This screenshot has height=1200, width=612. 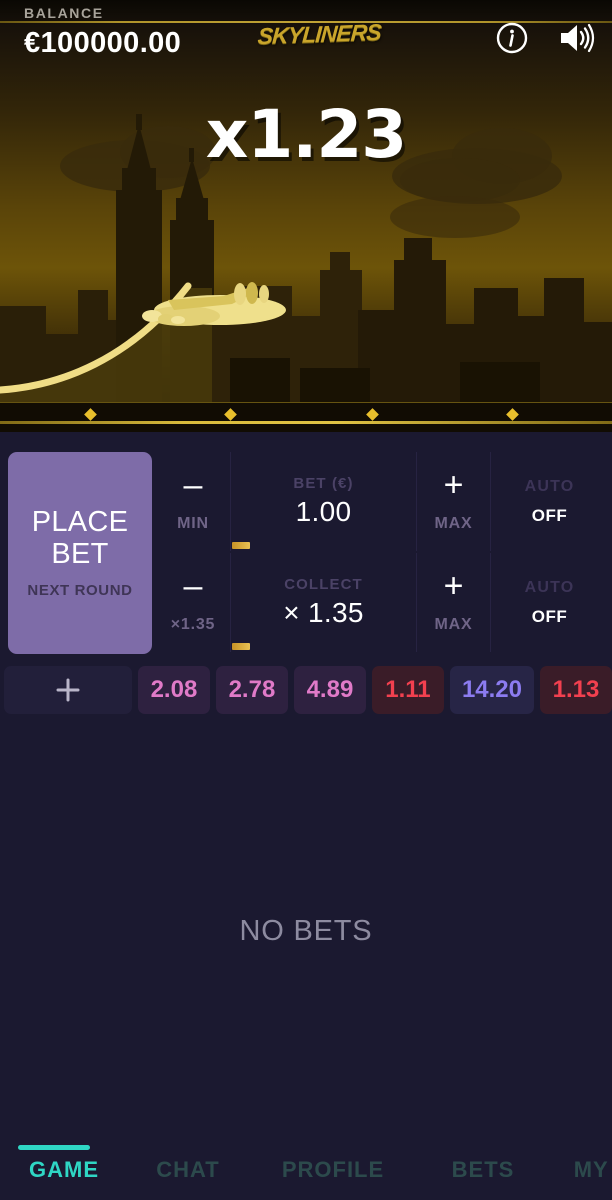 I want to click on collect-decrease-button: – ×1.35, so click(x=193, y=602).